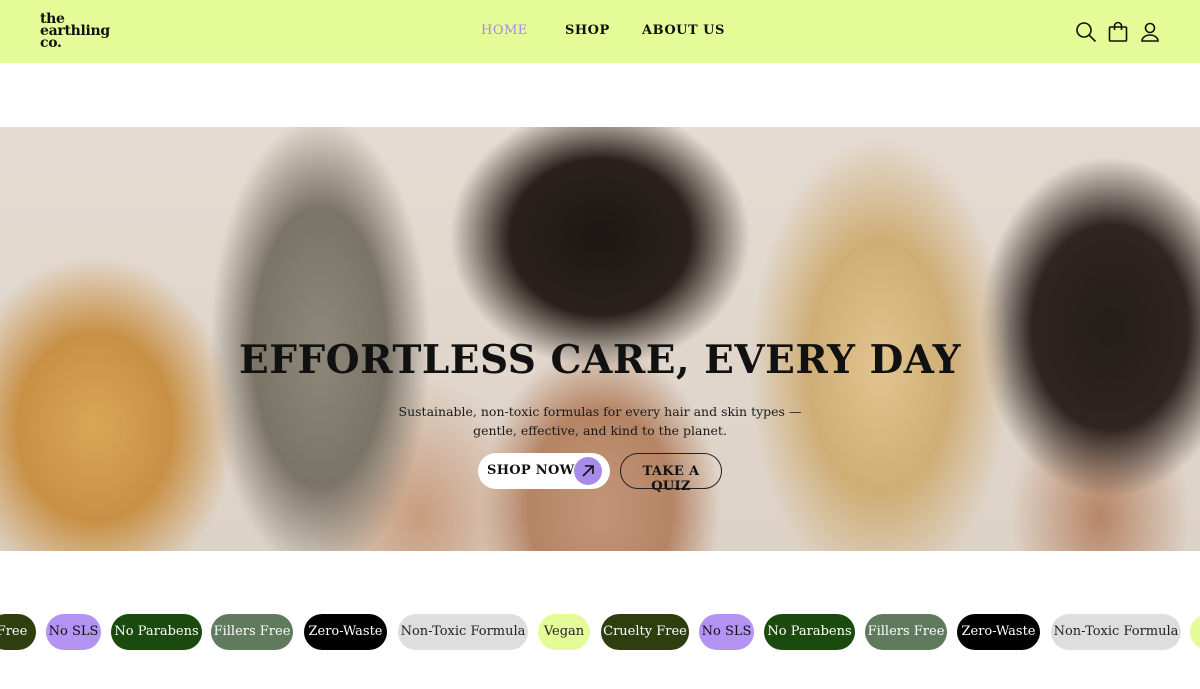 Image resolution: width=1200 pixels, height=689 pixels. Describe the element at coordinates (18, 632) in the screenshot. I see `benefit-tag: Free` at that location.